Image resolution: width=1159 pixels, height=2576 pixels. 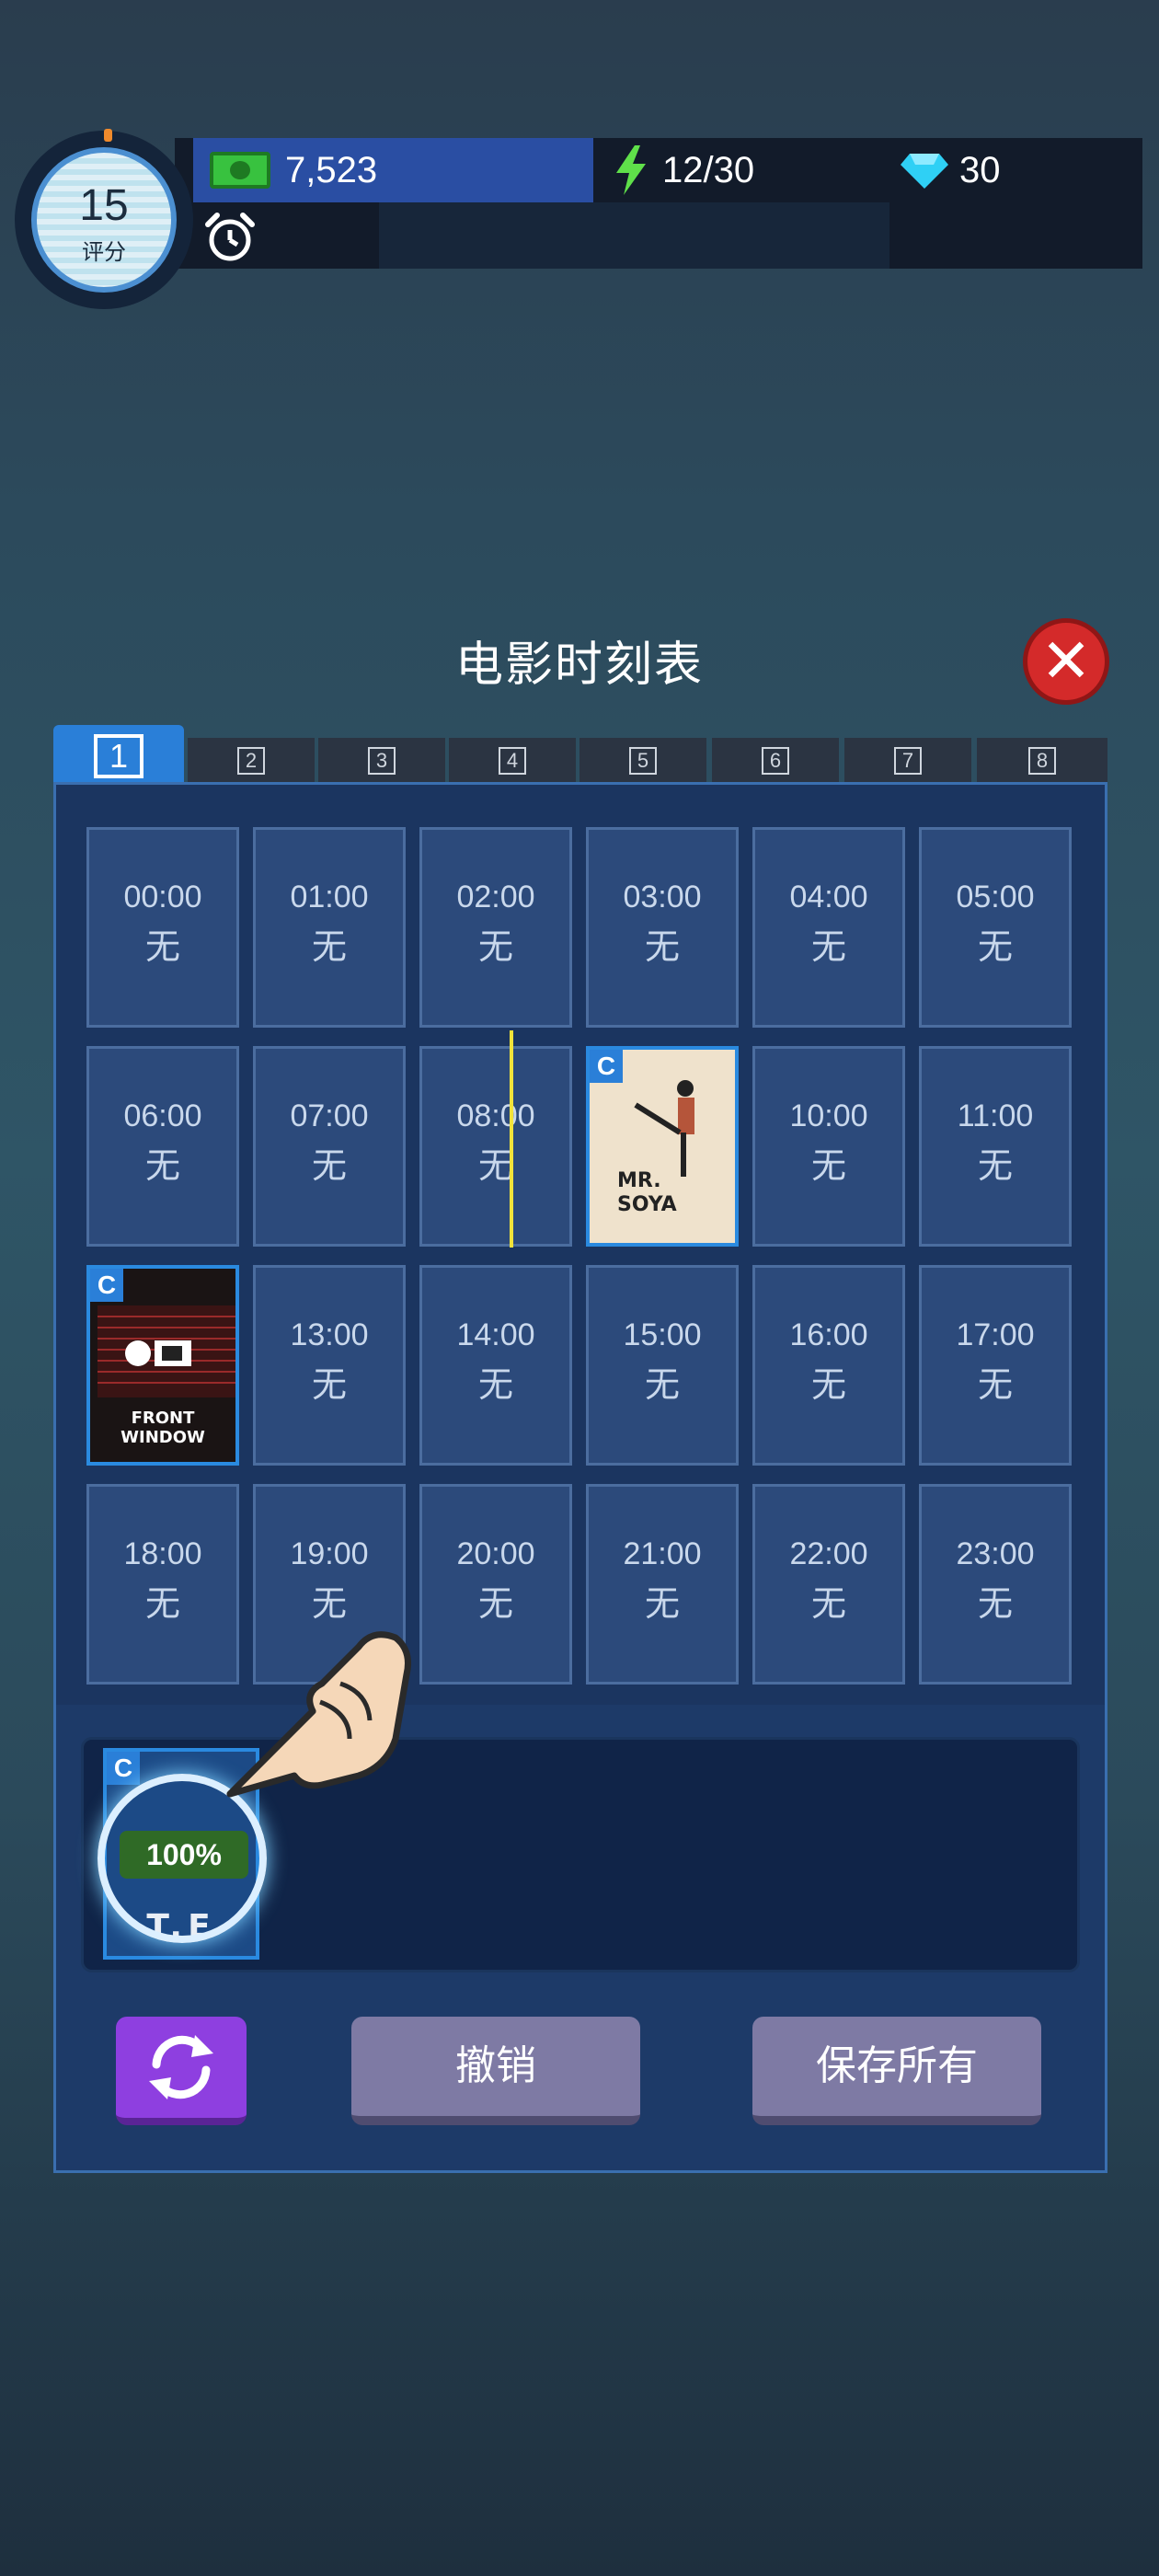 I want to click on refresh-button, so click(x=181, y=2071).